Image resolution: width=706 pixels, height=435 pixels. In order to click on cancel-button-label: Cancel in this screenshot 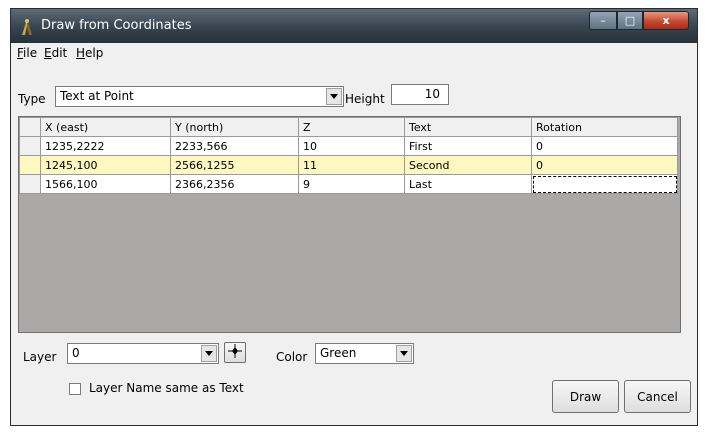, I will do `click(657, 396)`.